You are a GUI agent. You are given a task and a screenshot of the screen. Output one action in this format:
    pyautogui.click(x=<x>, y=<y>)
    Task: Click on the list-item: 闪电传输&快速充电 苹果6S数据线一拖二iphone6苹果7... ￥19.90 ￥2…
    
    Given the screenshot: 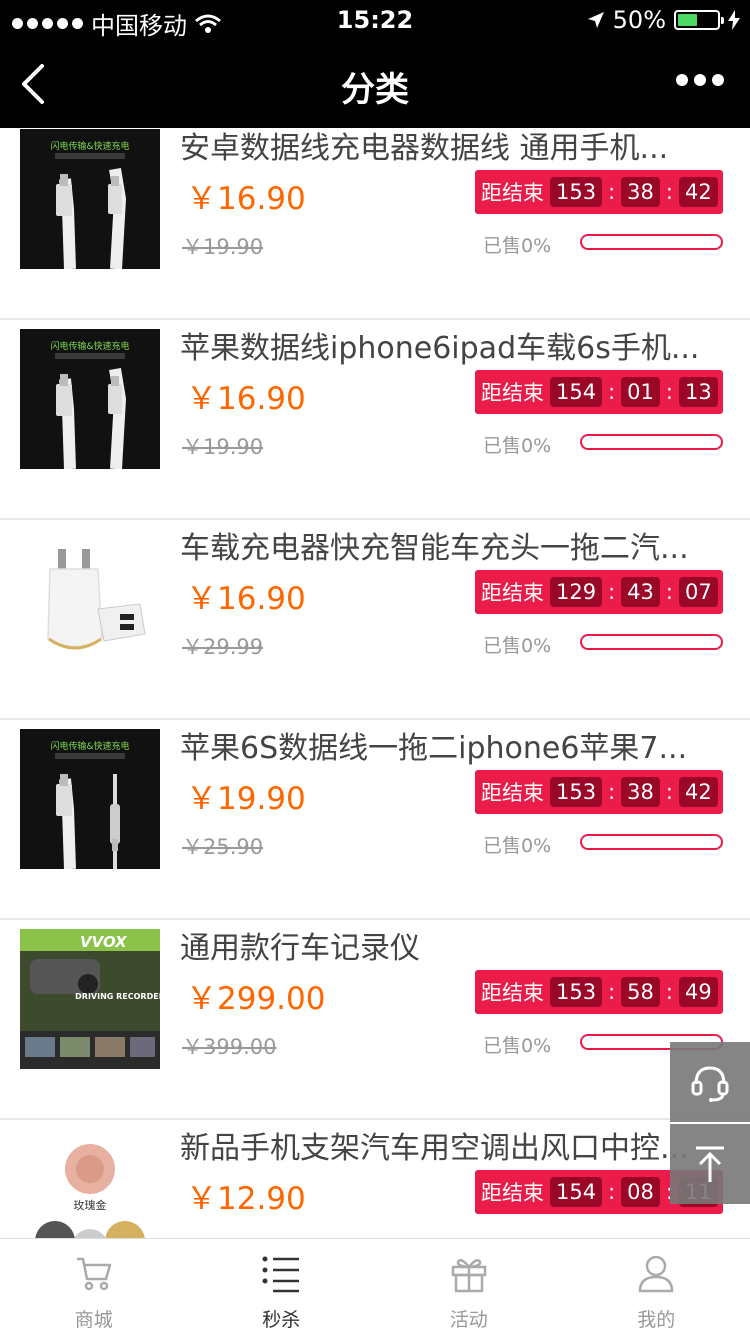 What is the action you would take?
    pyautogui.click(x=375, y=820)
    